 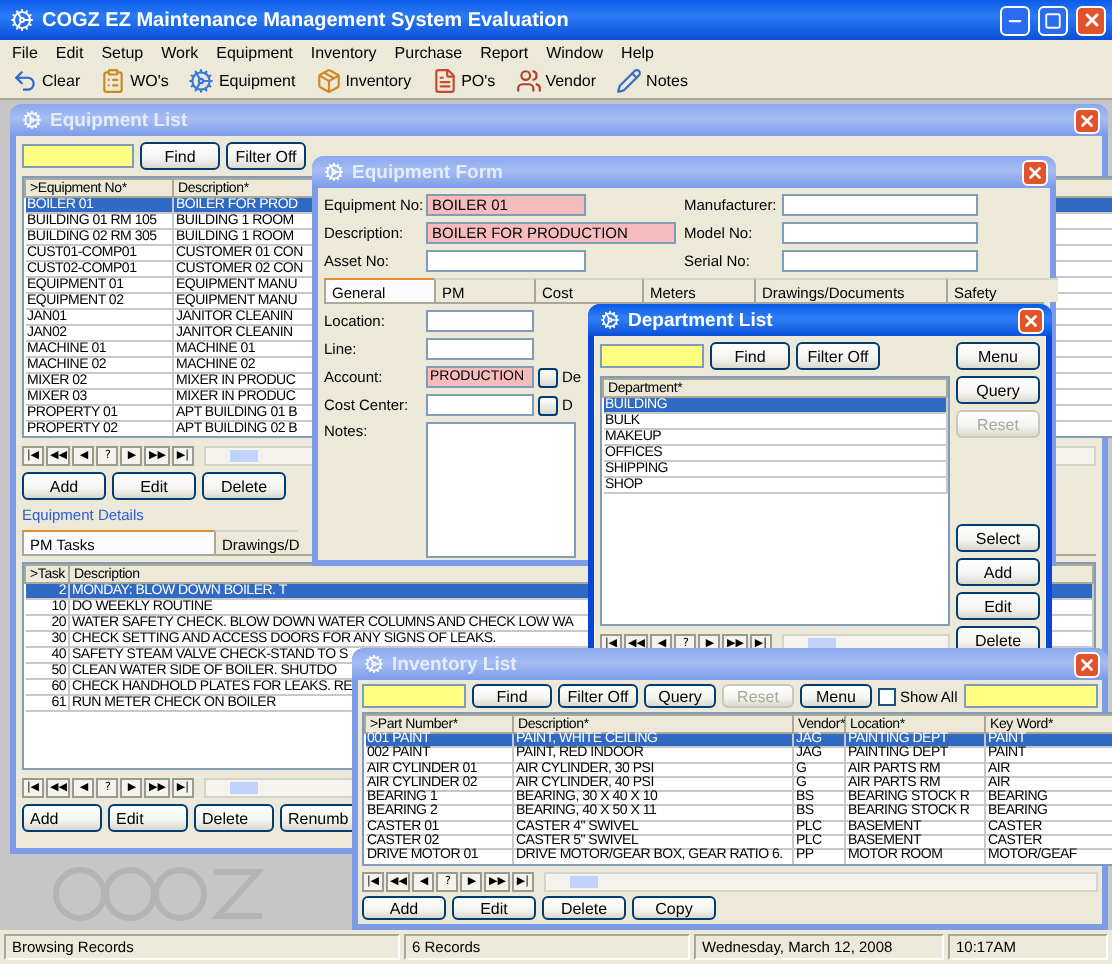 What do you see at coordinates (343, 52) in the screenshot?
I see `menu-item: Inventory` at bounding box center [343, 52].